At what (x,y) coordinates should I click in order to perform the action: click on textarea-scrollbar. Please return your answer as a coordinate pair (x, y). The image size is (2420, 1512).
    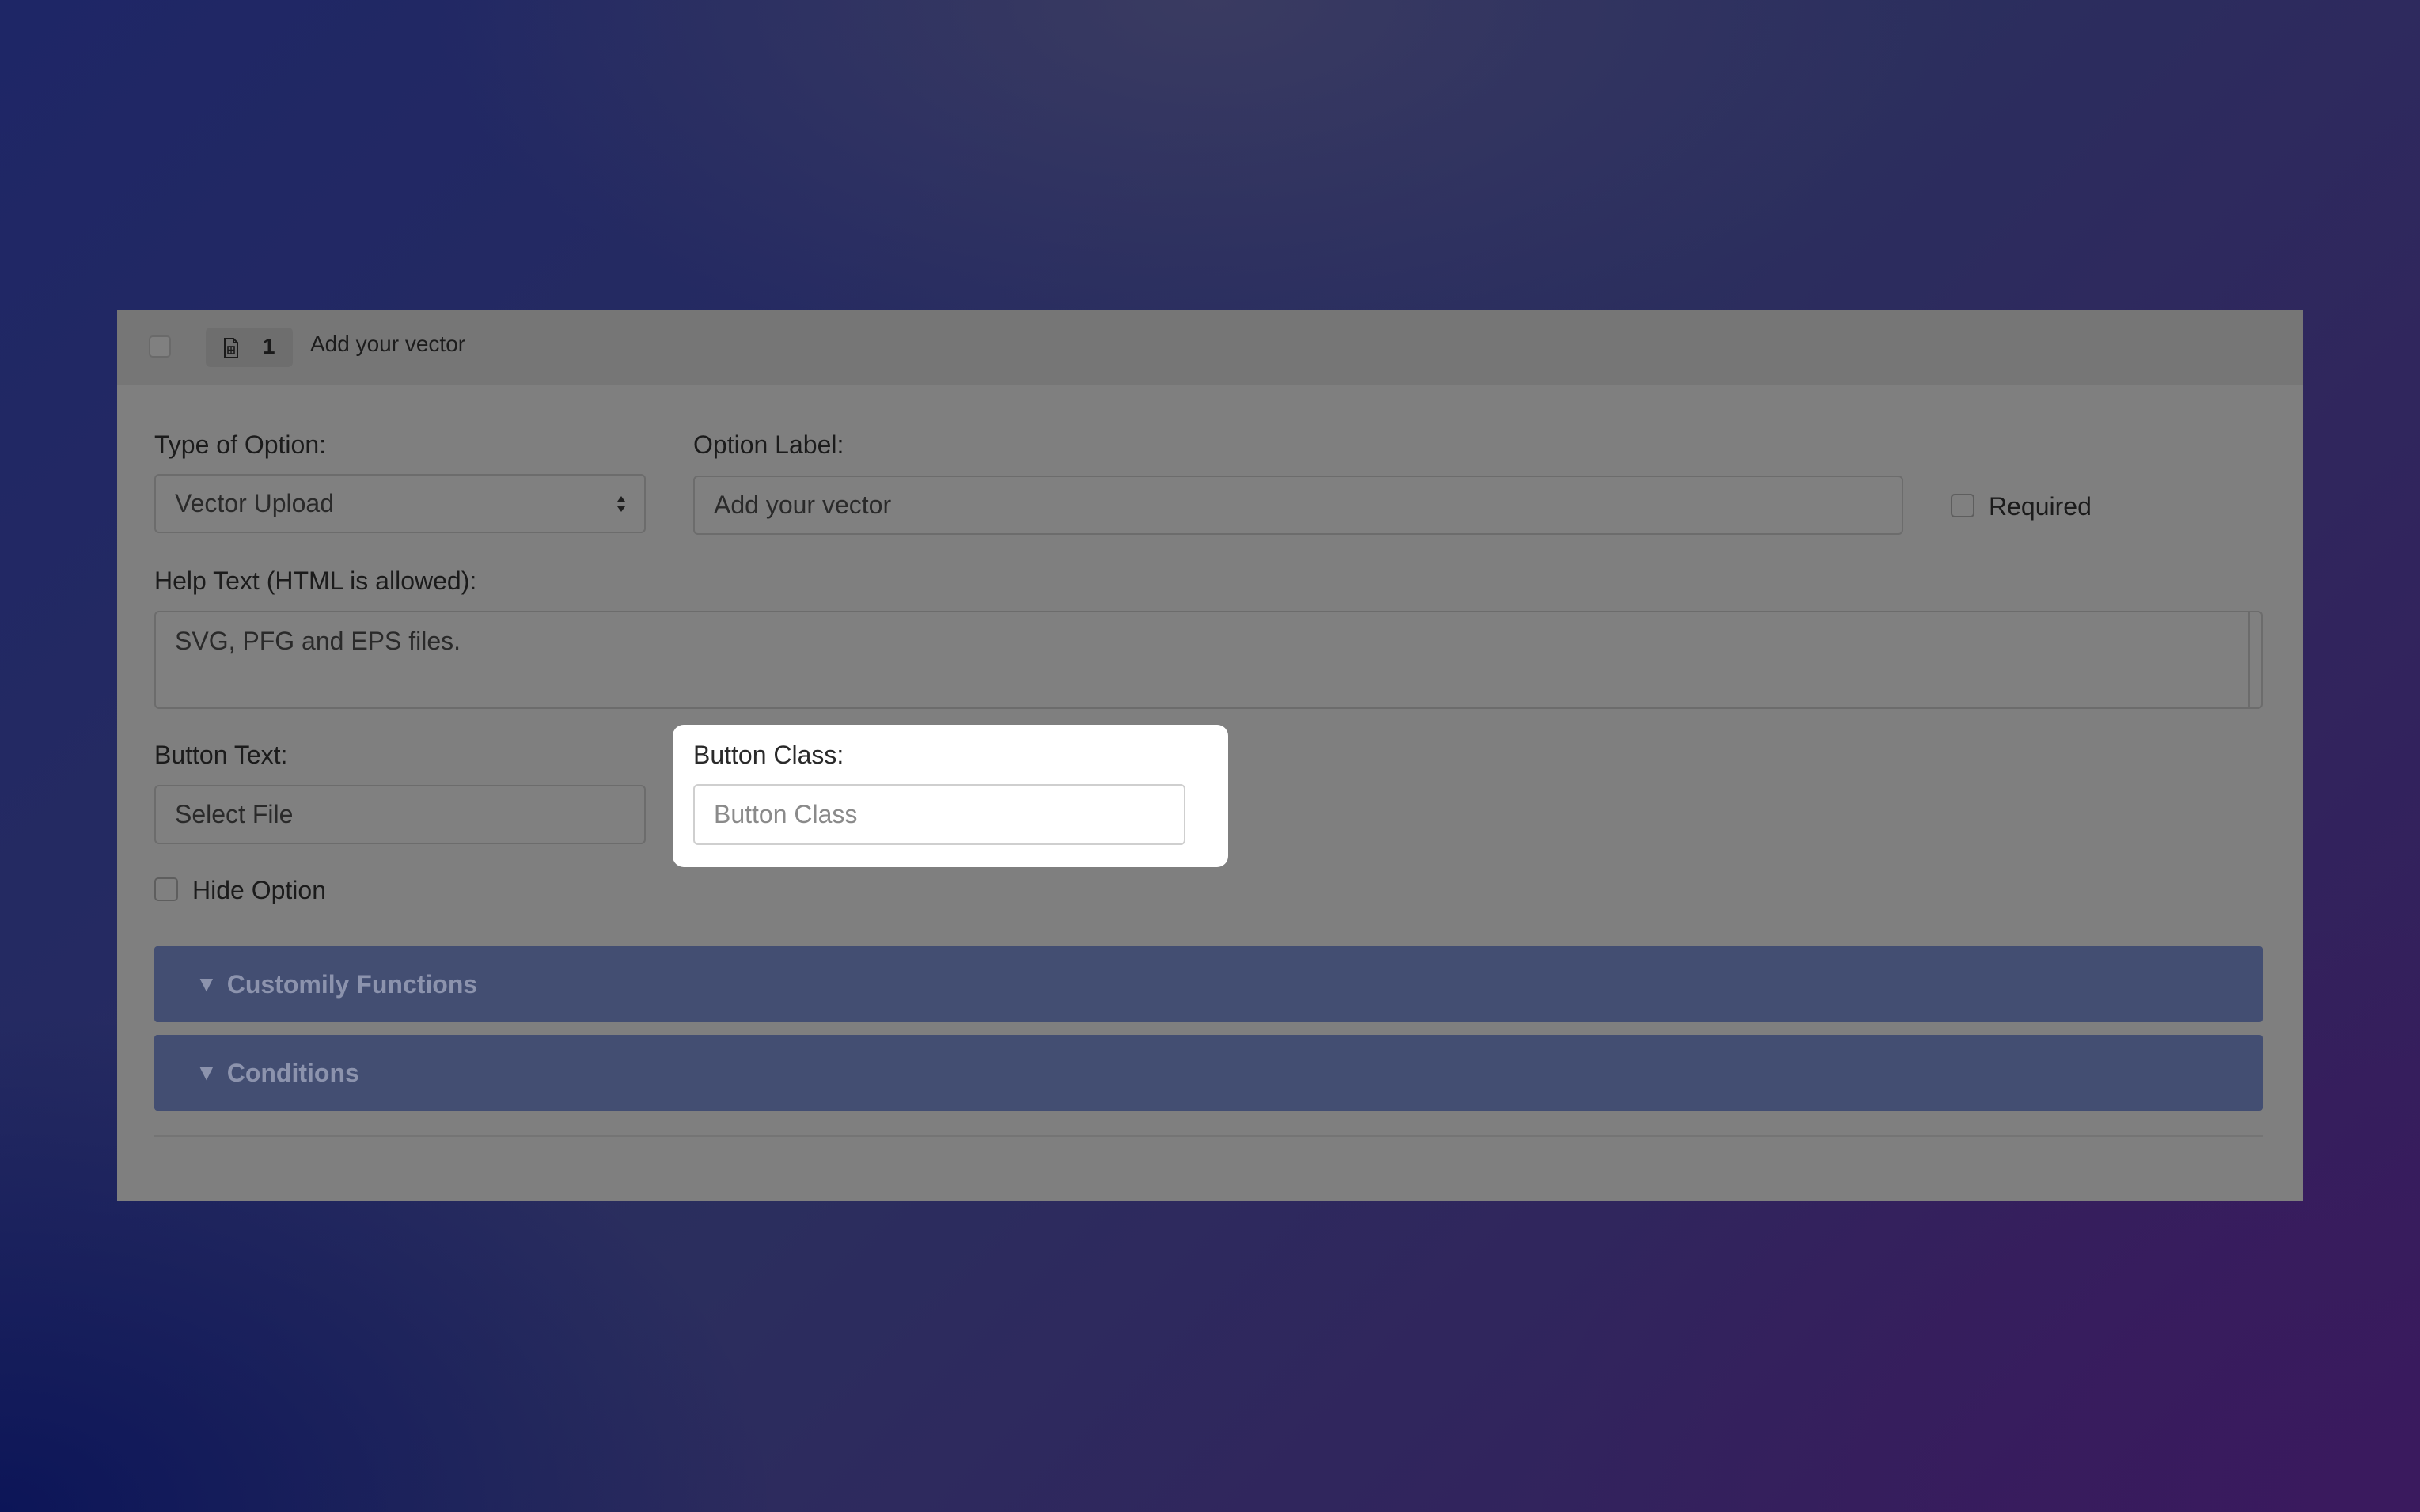
    Looking at the image, I should click on (2254, 659).